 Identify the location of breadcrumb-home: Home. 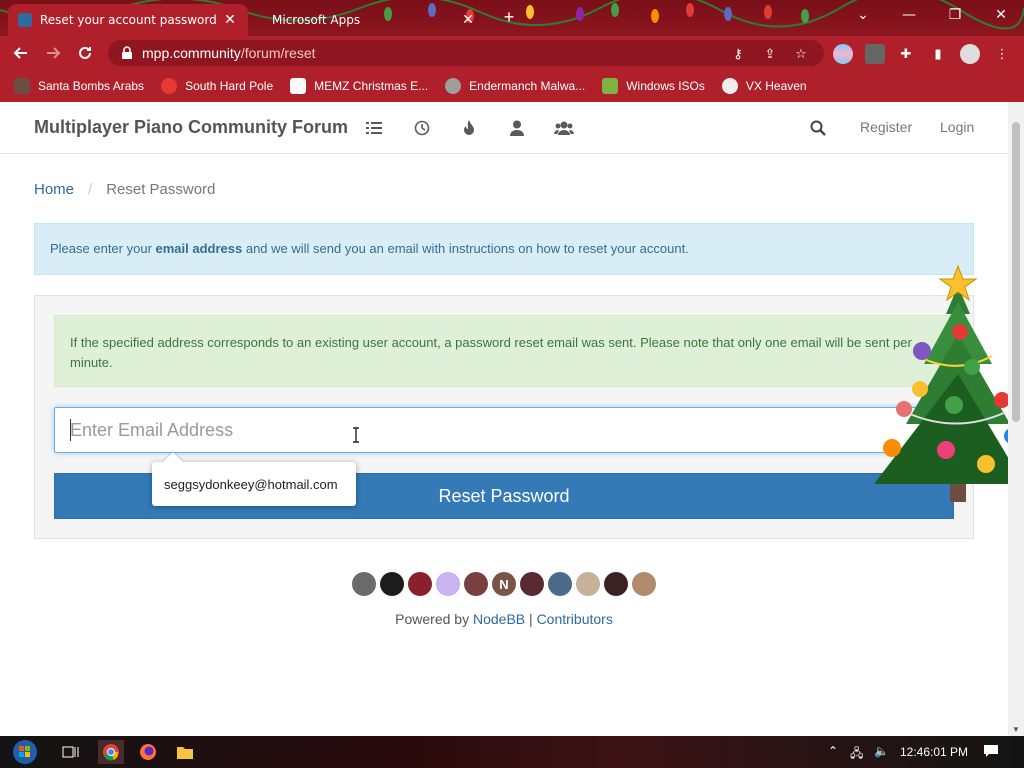
(54, 189).